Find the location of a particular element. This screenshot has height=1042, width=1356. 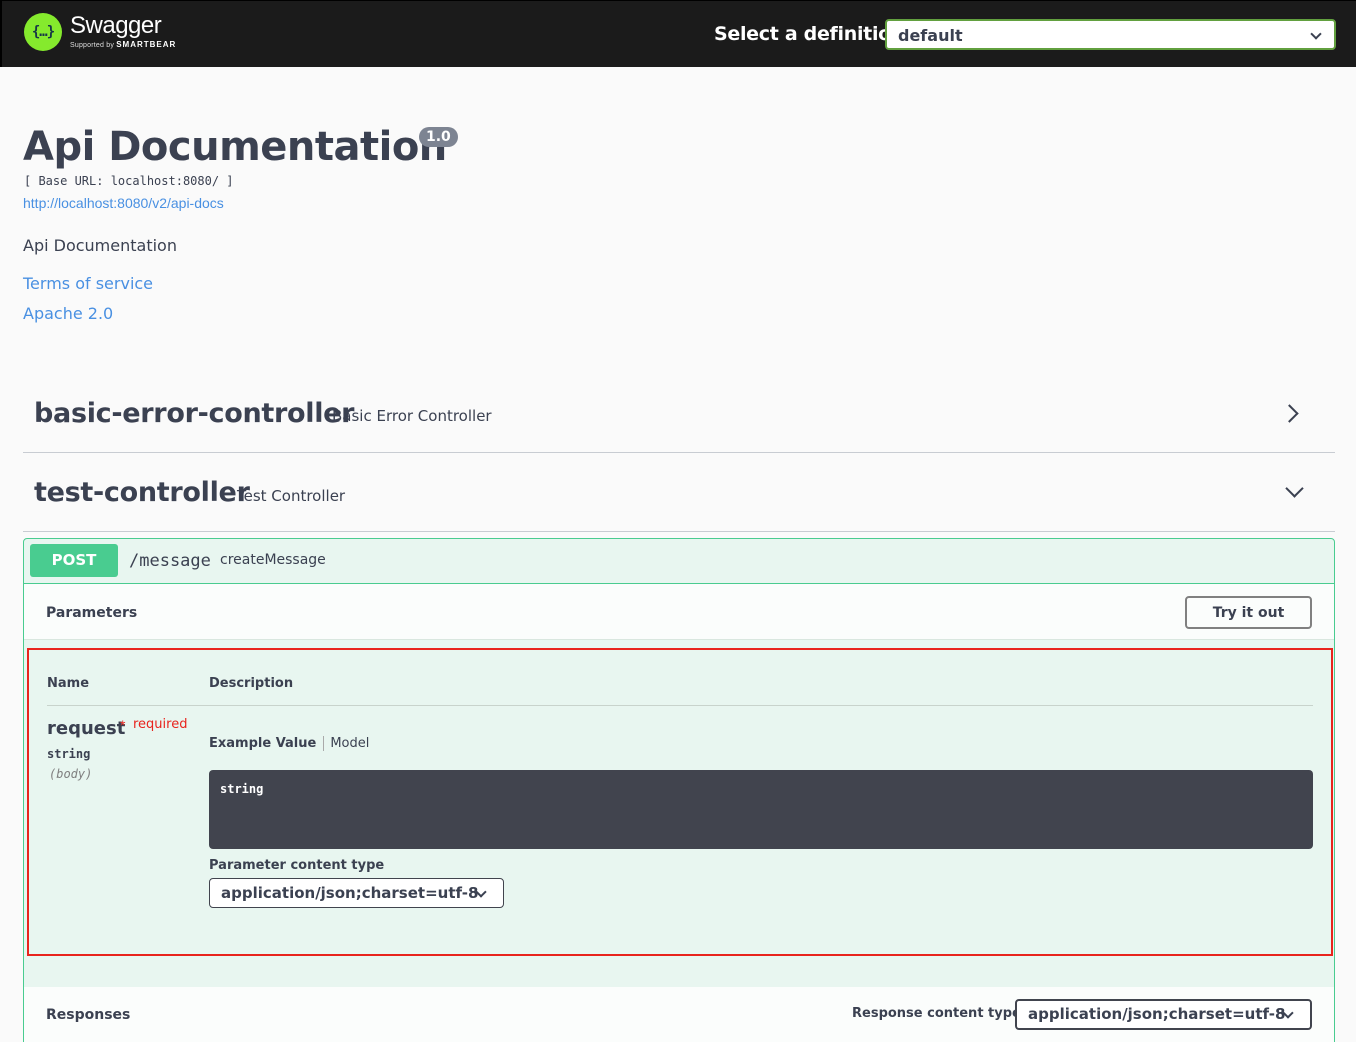

api-docs-link: http://localhost:8080/v2/api-docs is located at coordinates (123, 203).